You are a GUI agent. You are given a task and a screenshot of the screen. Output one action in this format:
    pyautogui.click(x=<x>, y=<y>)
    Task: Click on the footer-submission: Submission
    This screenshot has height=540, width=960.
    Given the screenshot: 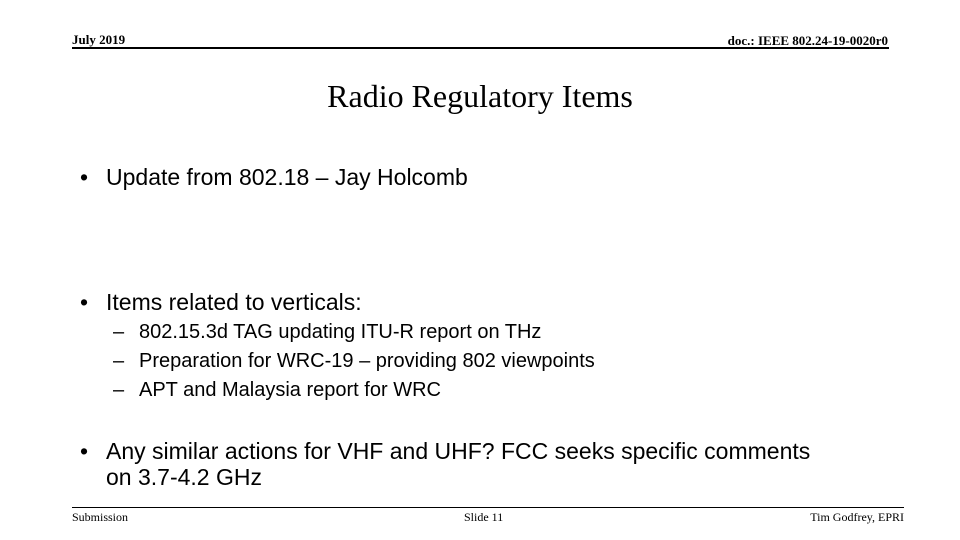 What is the action you would take?
    pyautogui.click(x=100, y=517)
    